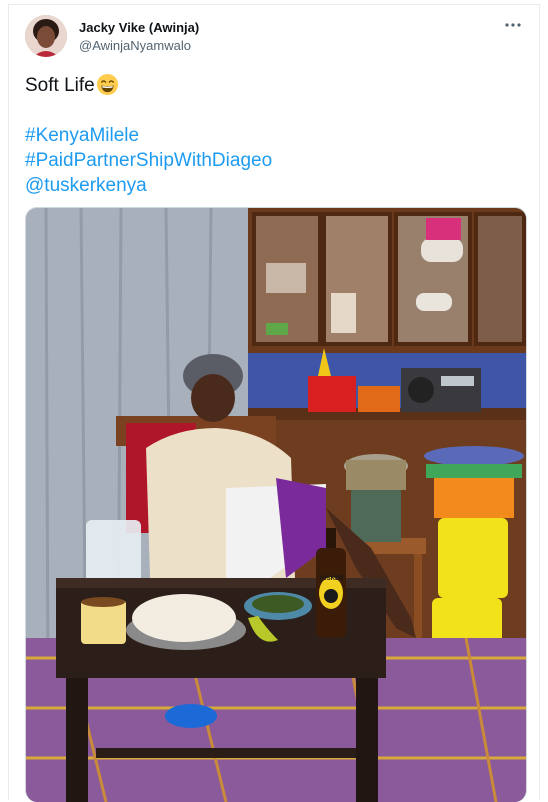 This screenshot has width=548, height=802. What do you see at coordinates (107, 84) in the screenshot?
I see `grinning-emoji-icon` at bounding box center [107, 84].